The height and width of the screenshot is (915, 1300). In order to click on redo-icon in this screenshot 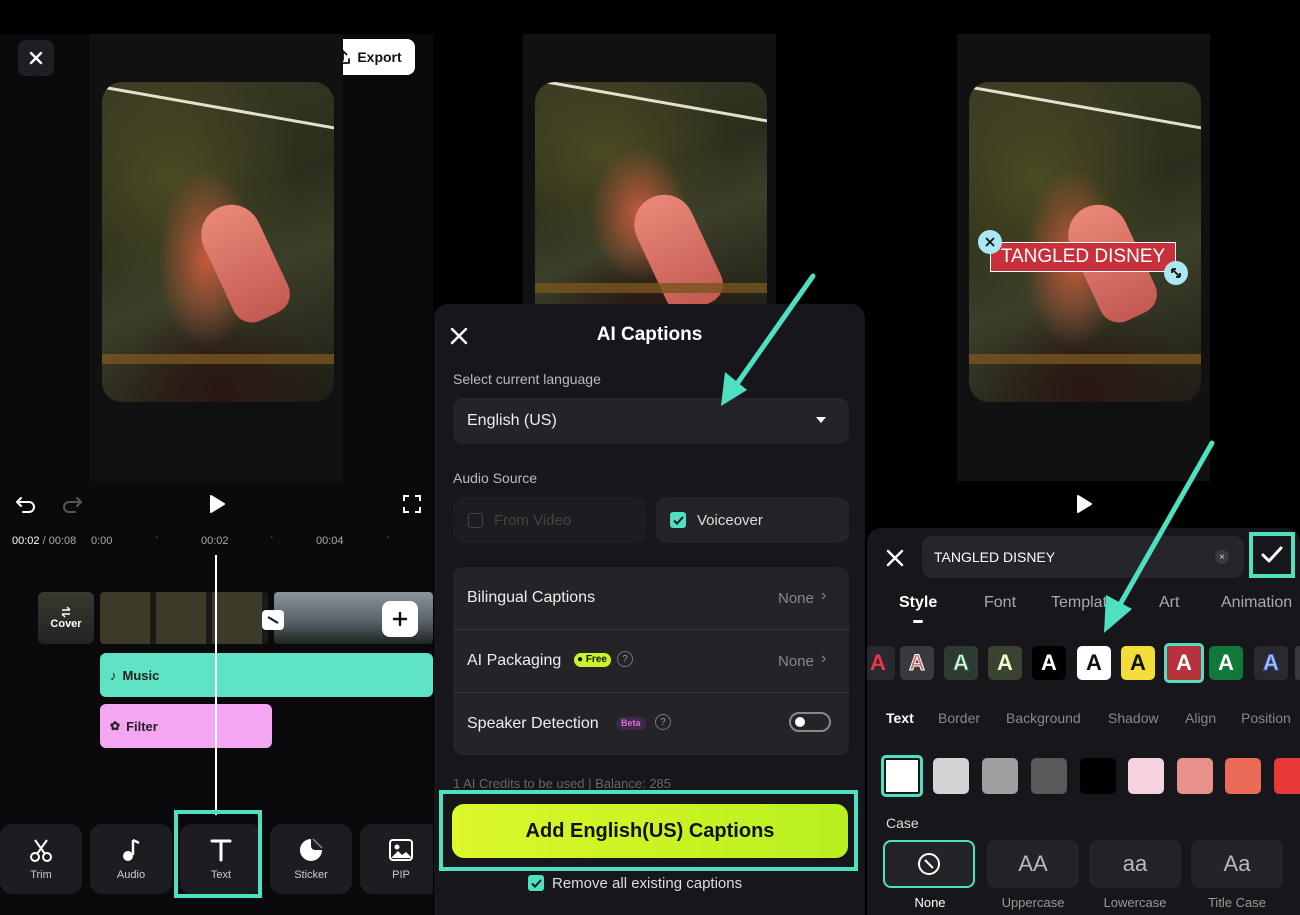, I will do `click(72, 505)`.